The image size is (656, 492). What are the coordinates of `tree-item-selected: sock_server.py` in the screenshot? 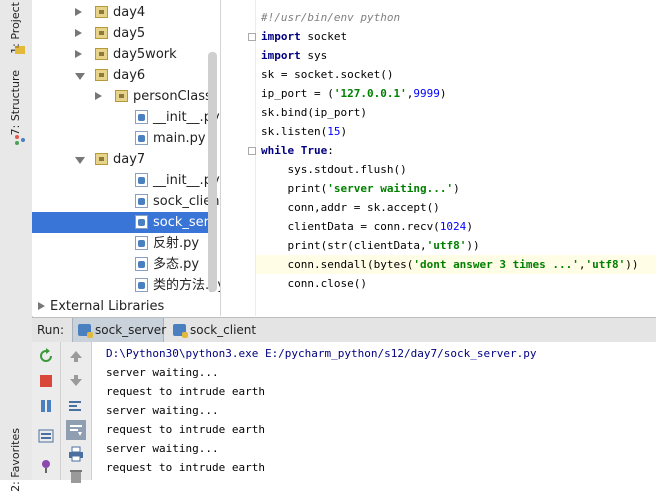 It's located at (126, 222).